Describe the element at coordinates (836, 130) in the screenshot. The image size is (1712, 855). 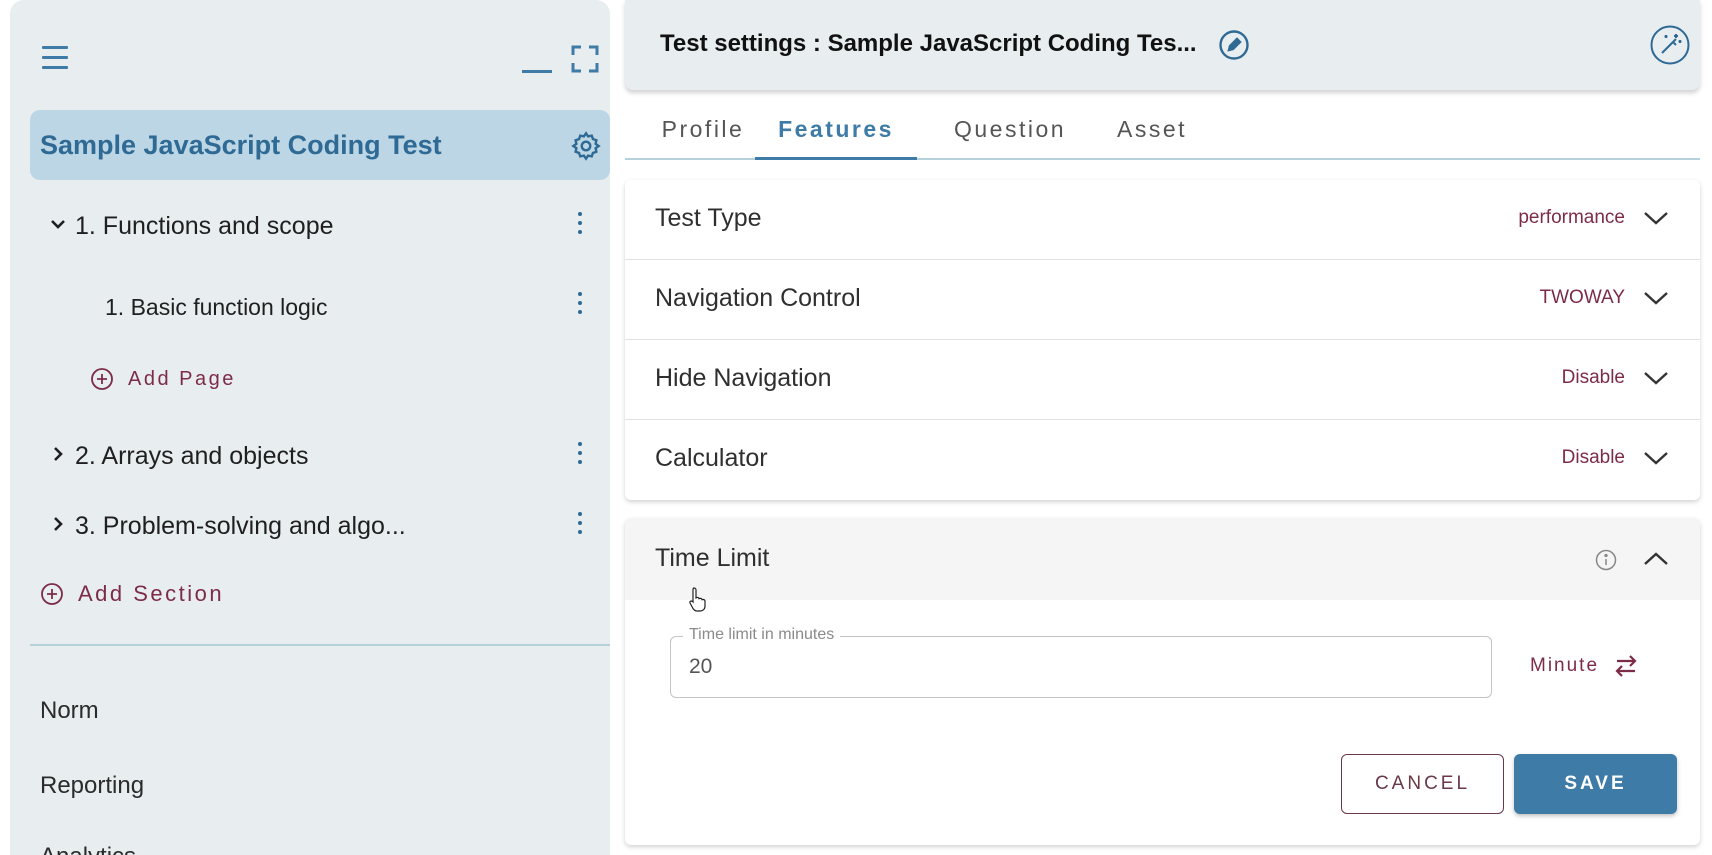
I see `tab-features: Features` at that location.